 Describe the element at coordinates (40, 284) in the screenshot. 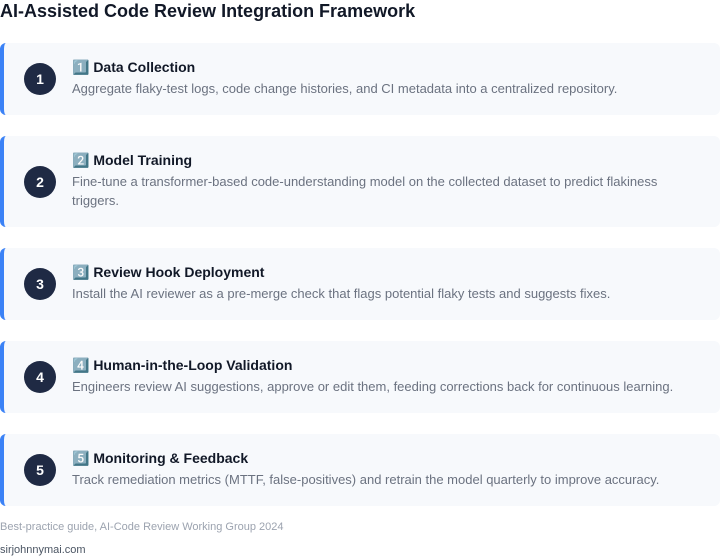

I see `step-number-badge: 3` at that location.